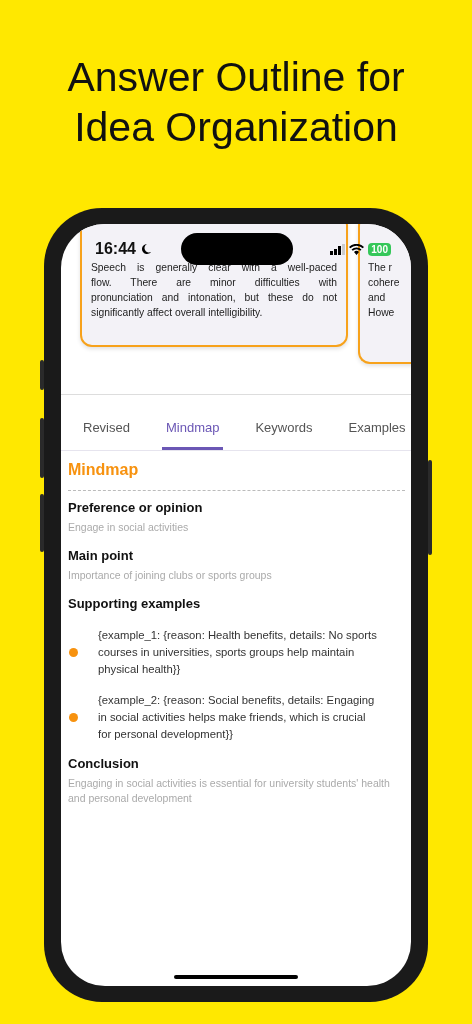  I want to click on section-heading: Mindmap, so click(104, 470).